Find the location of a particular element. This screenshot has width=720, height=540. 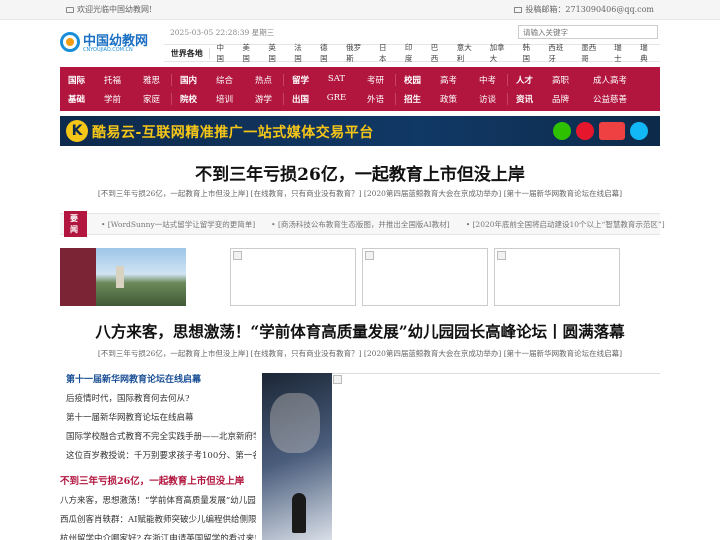

country-link: 韩国 is located at coordinates (529, 53).